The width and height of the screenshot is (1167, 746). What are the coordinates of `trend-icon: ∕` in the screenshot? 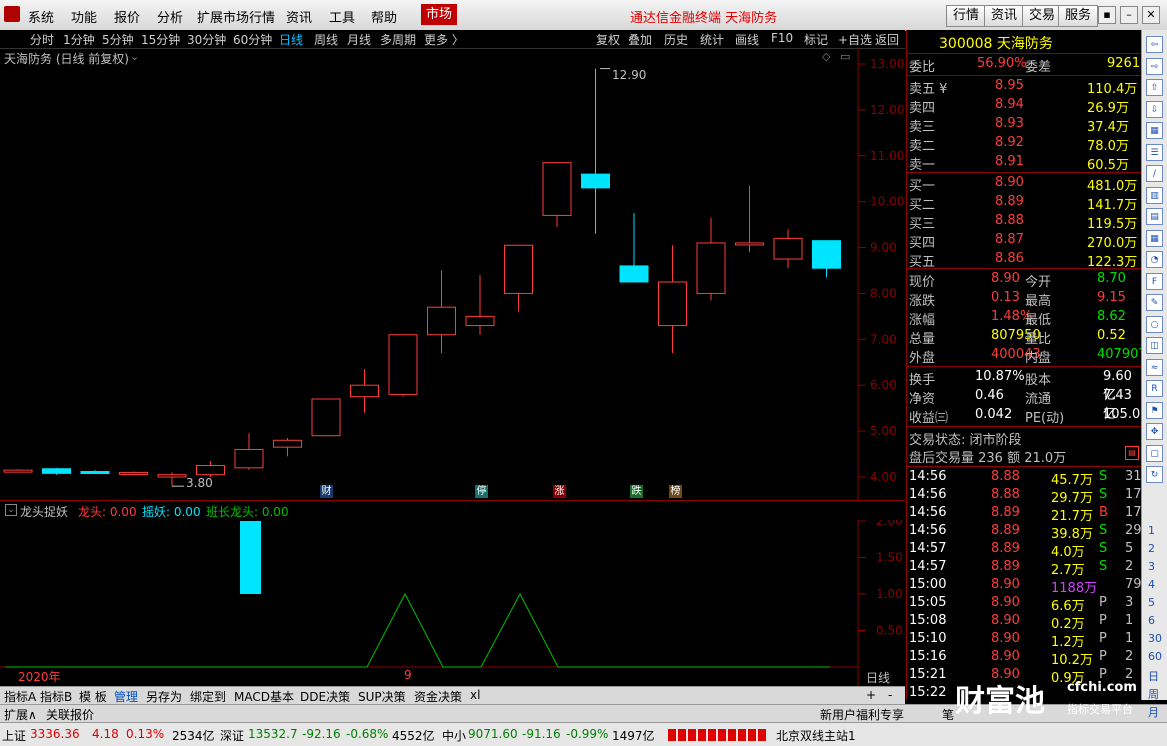 It's located at (1154, 173).